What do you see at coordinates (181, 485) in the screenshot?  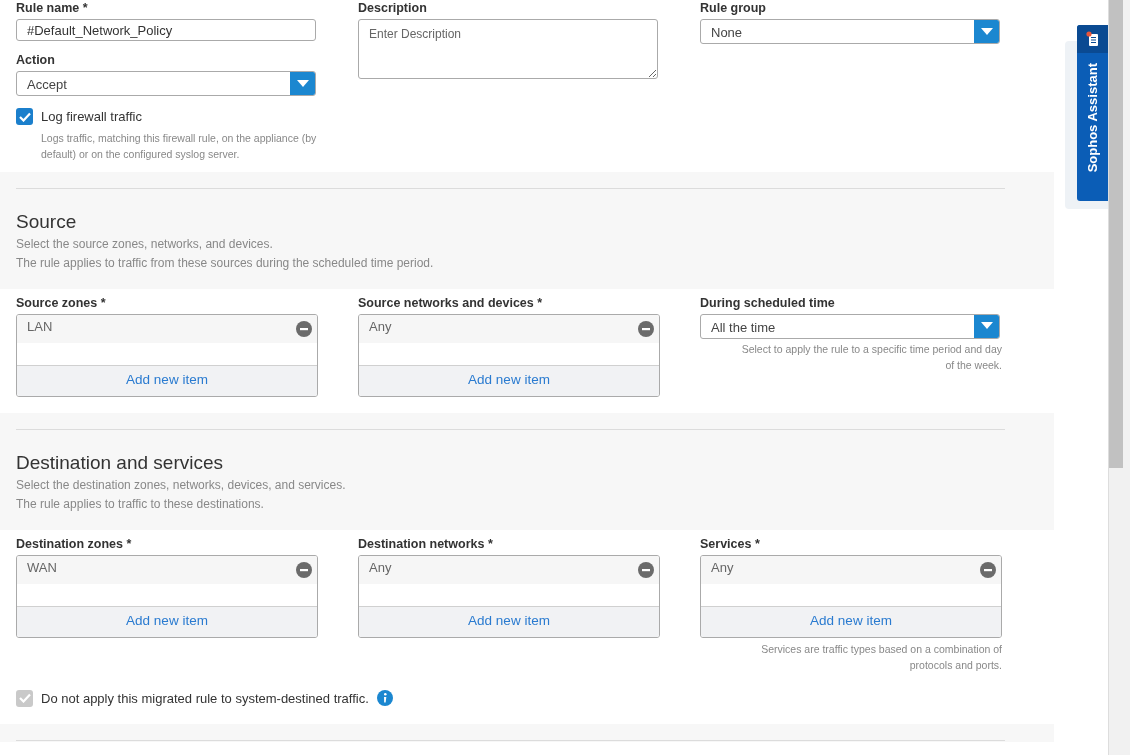 I see `section-description: Select the destination zones, networks, devices, and services.` at bounding box center [181, 485].